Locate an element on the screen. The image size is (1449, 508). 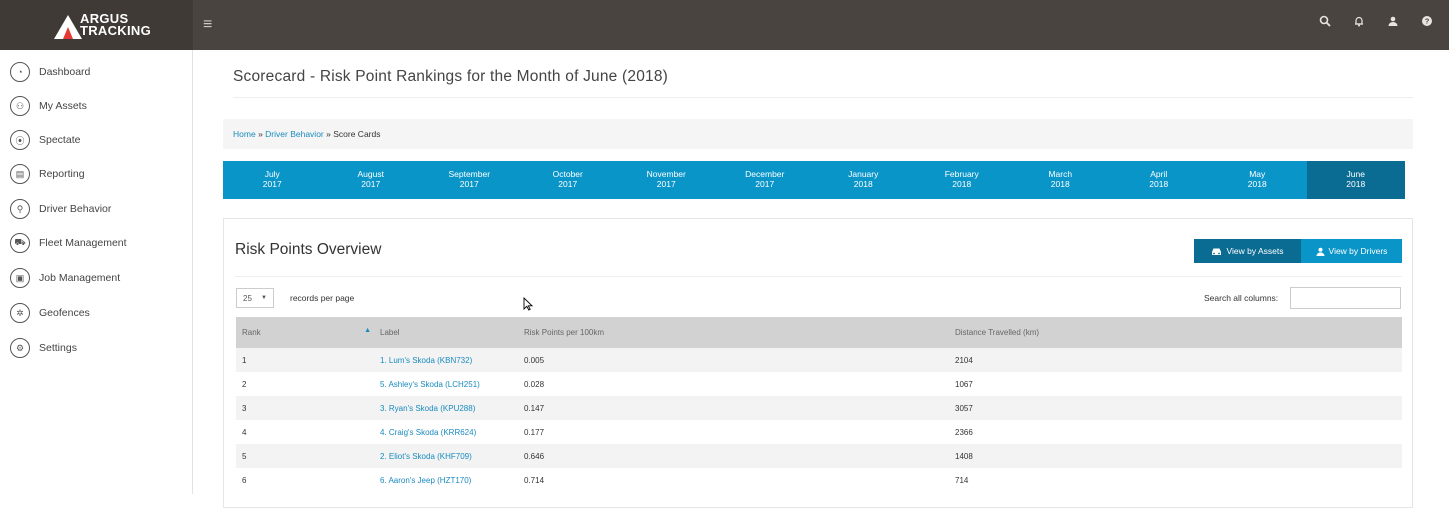
hamburger-icon: ≡ is located at coordinates (207, 25).